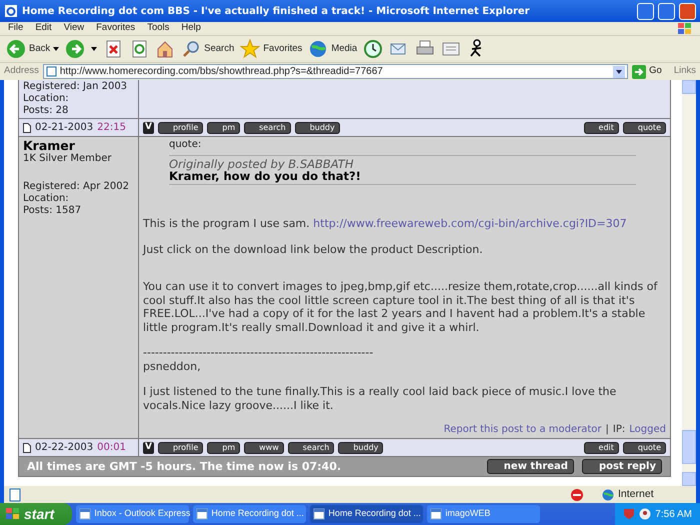  I want to click on security-zone: Internet, so click(636, 494).